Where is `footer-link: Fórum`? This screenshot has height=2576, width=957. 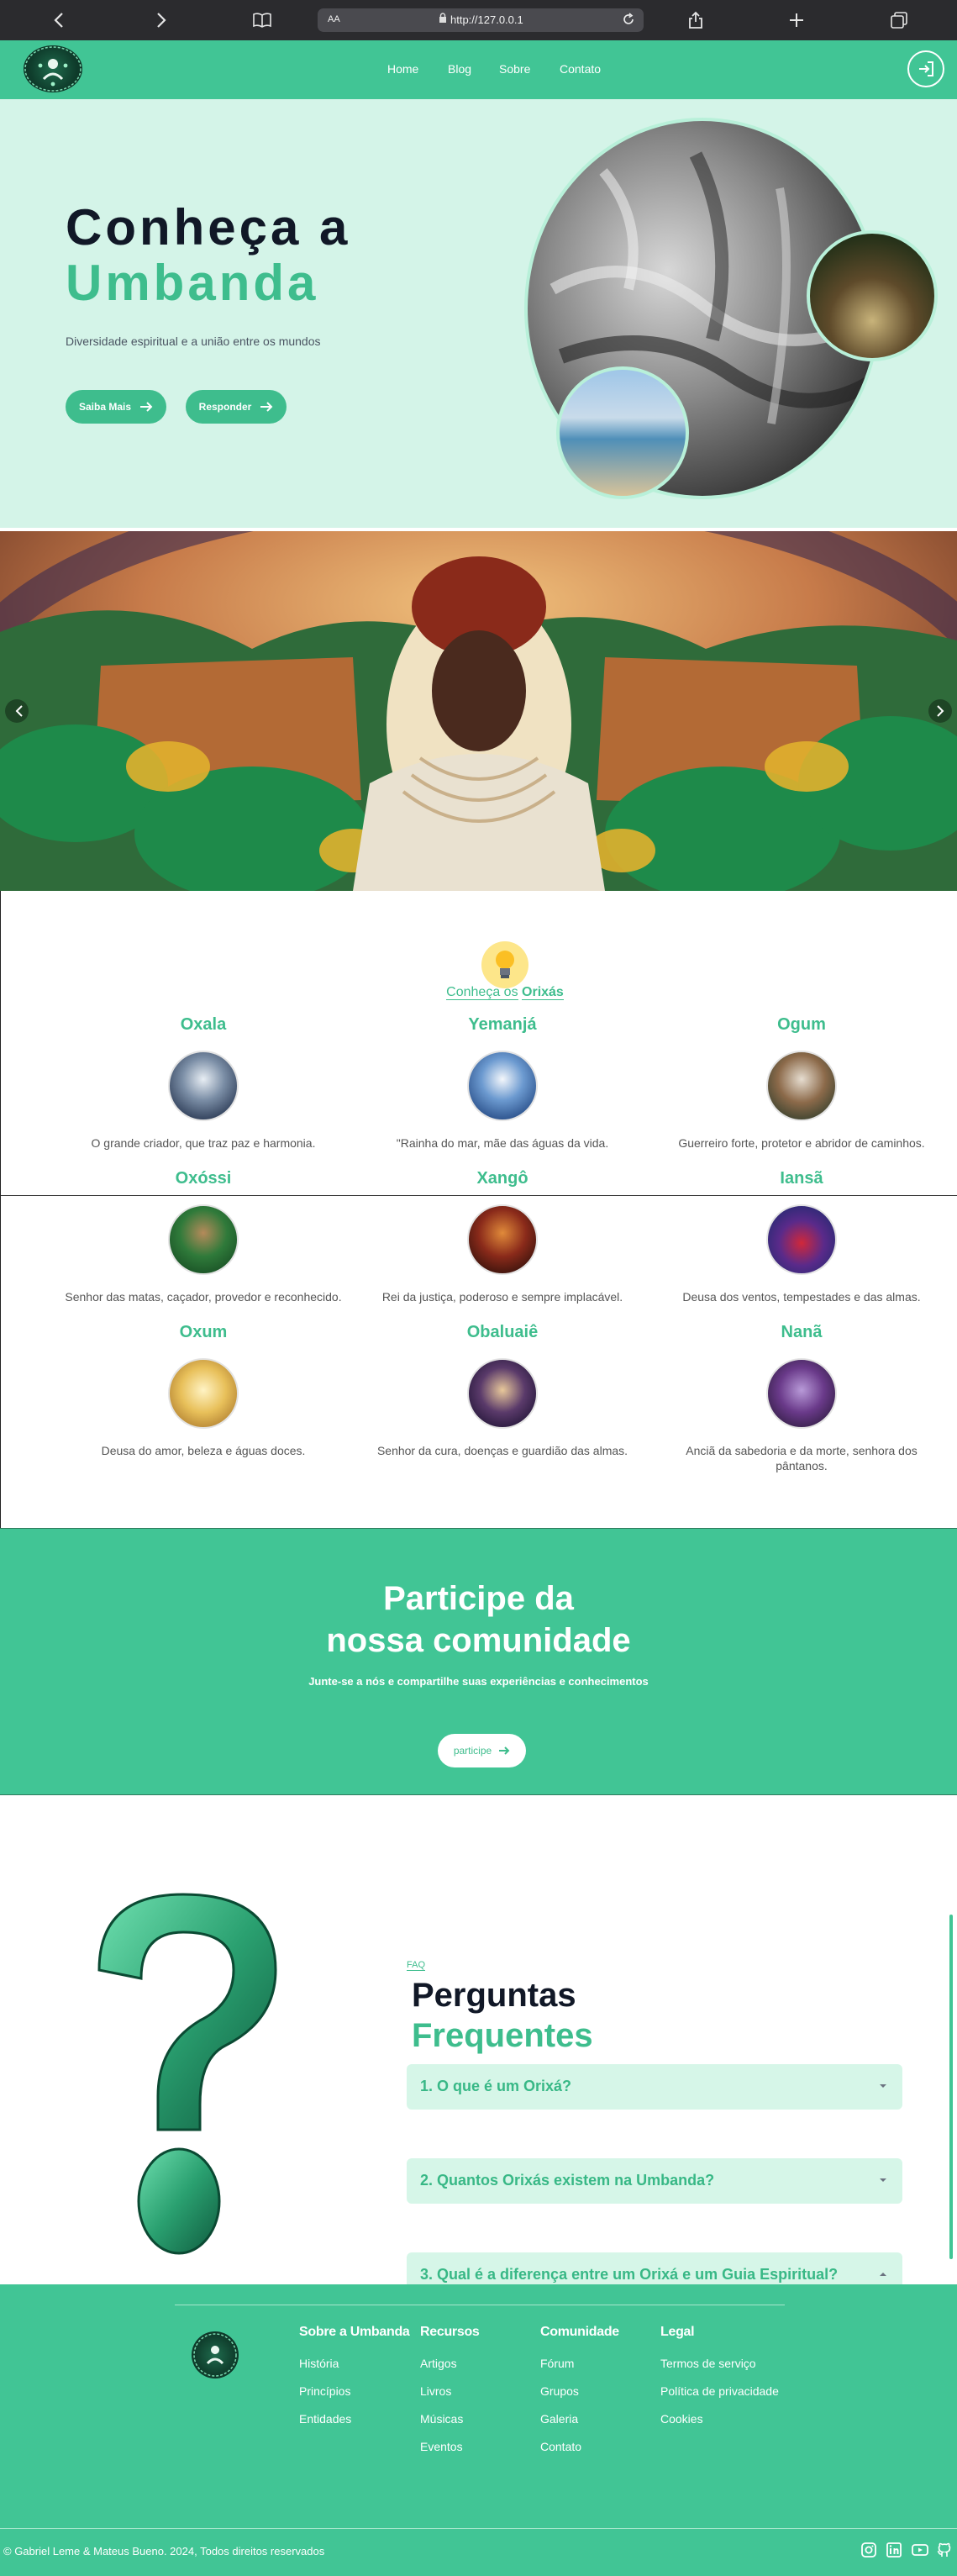 footer-link: Fórum is located at coordinates (557, 2363).